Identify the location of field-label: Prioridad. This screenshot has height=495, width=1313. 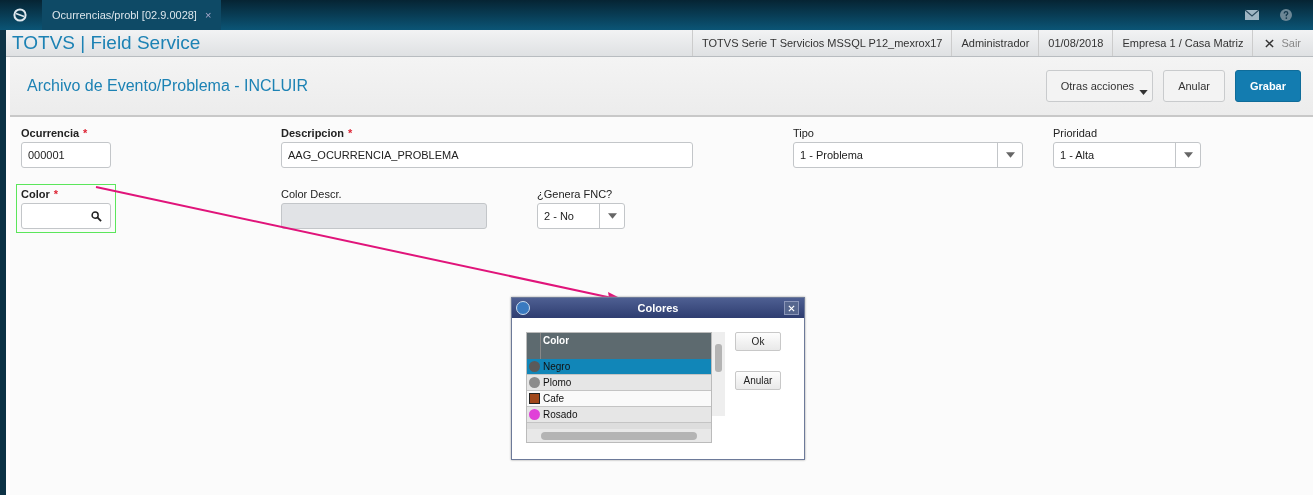
(1075, 133).